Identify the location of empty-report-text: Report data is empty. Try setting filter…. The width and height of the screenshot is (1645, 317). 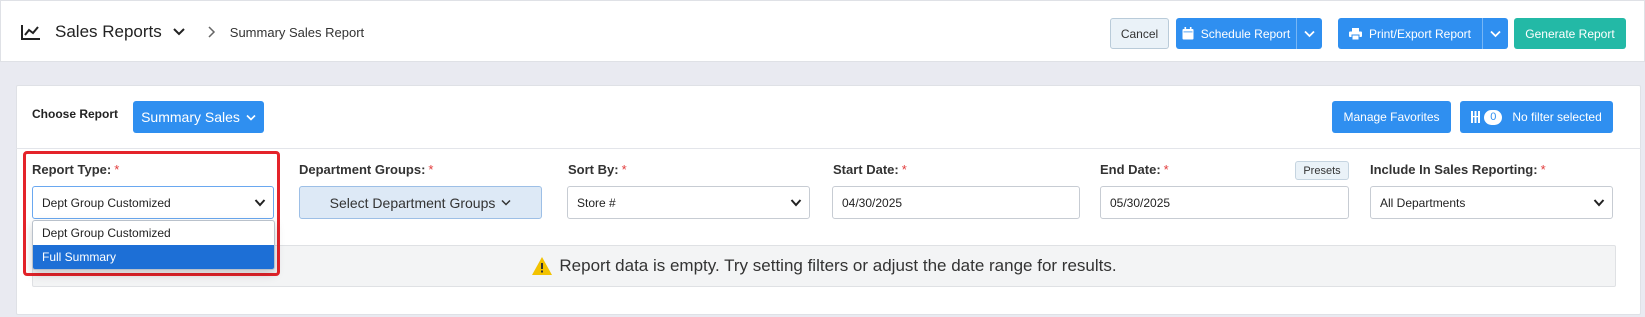
(838, 265).